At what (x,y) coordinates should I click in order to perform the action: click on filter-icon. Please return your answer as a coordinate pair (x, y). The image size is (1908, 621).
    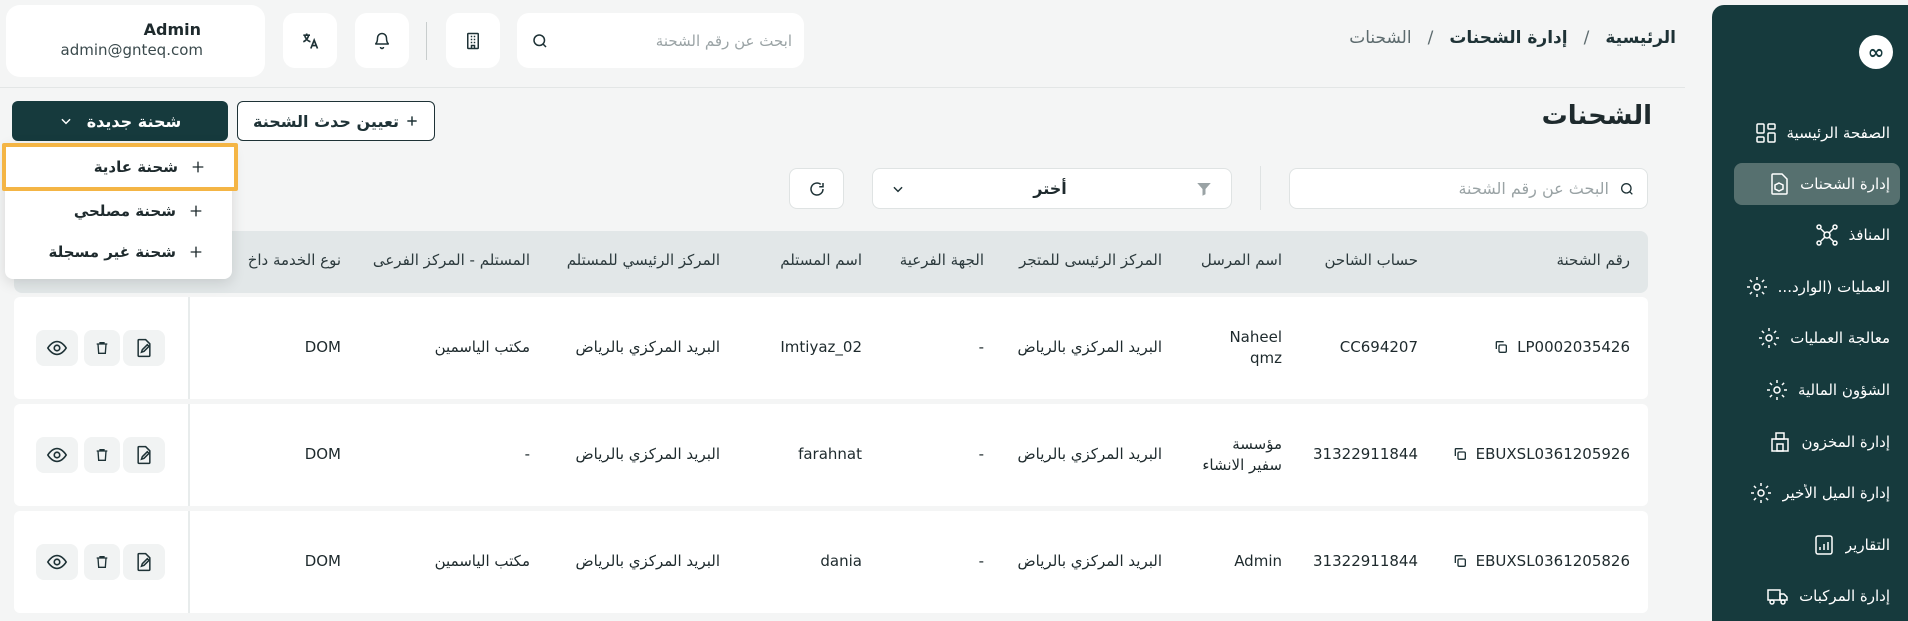
    Looking at the image, I should click on (1204, 189).